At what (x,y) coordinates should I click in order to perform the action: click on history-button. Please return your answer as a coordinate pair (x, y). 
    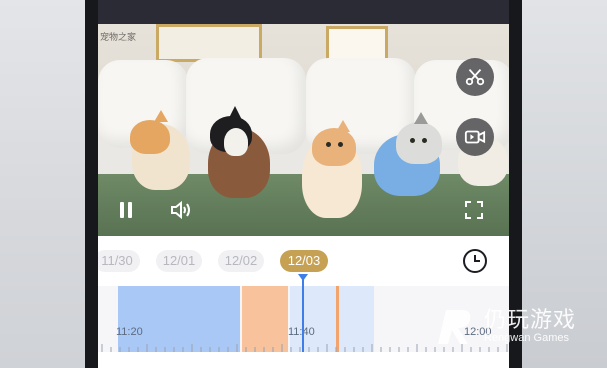
    Looking at the image, I should click on (475, 261).